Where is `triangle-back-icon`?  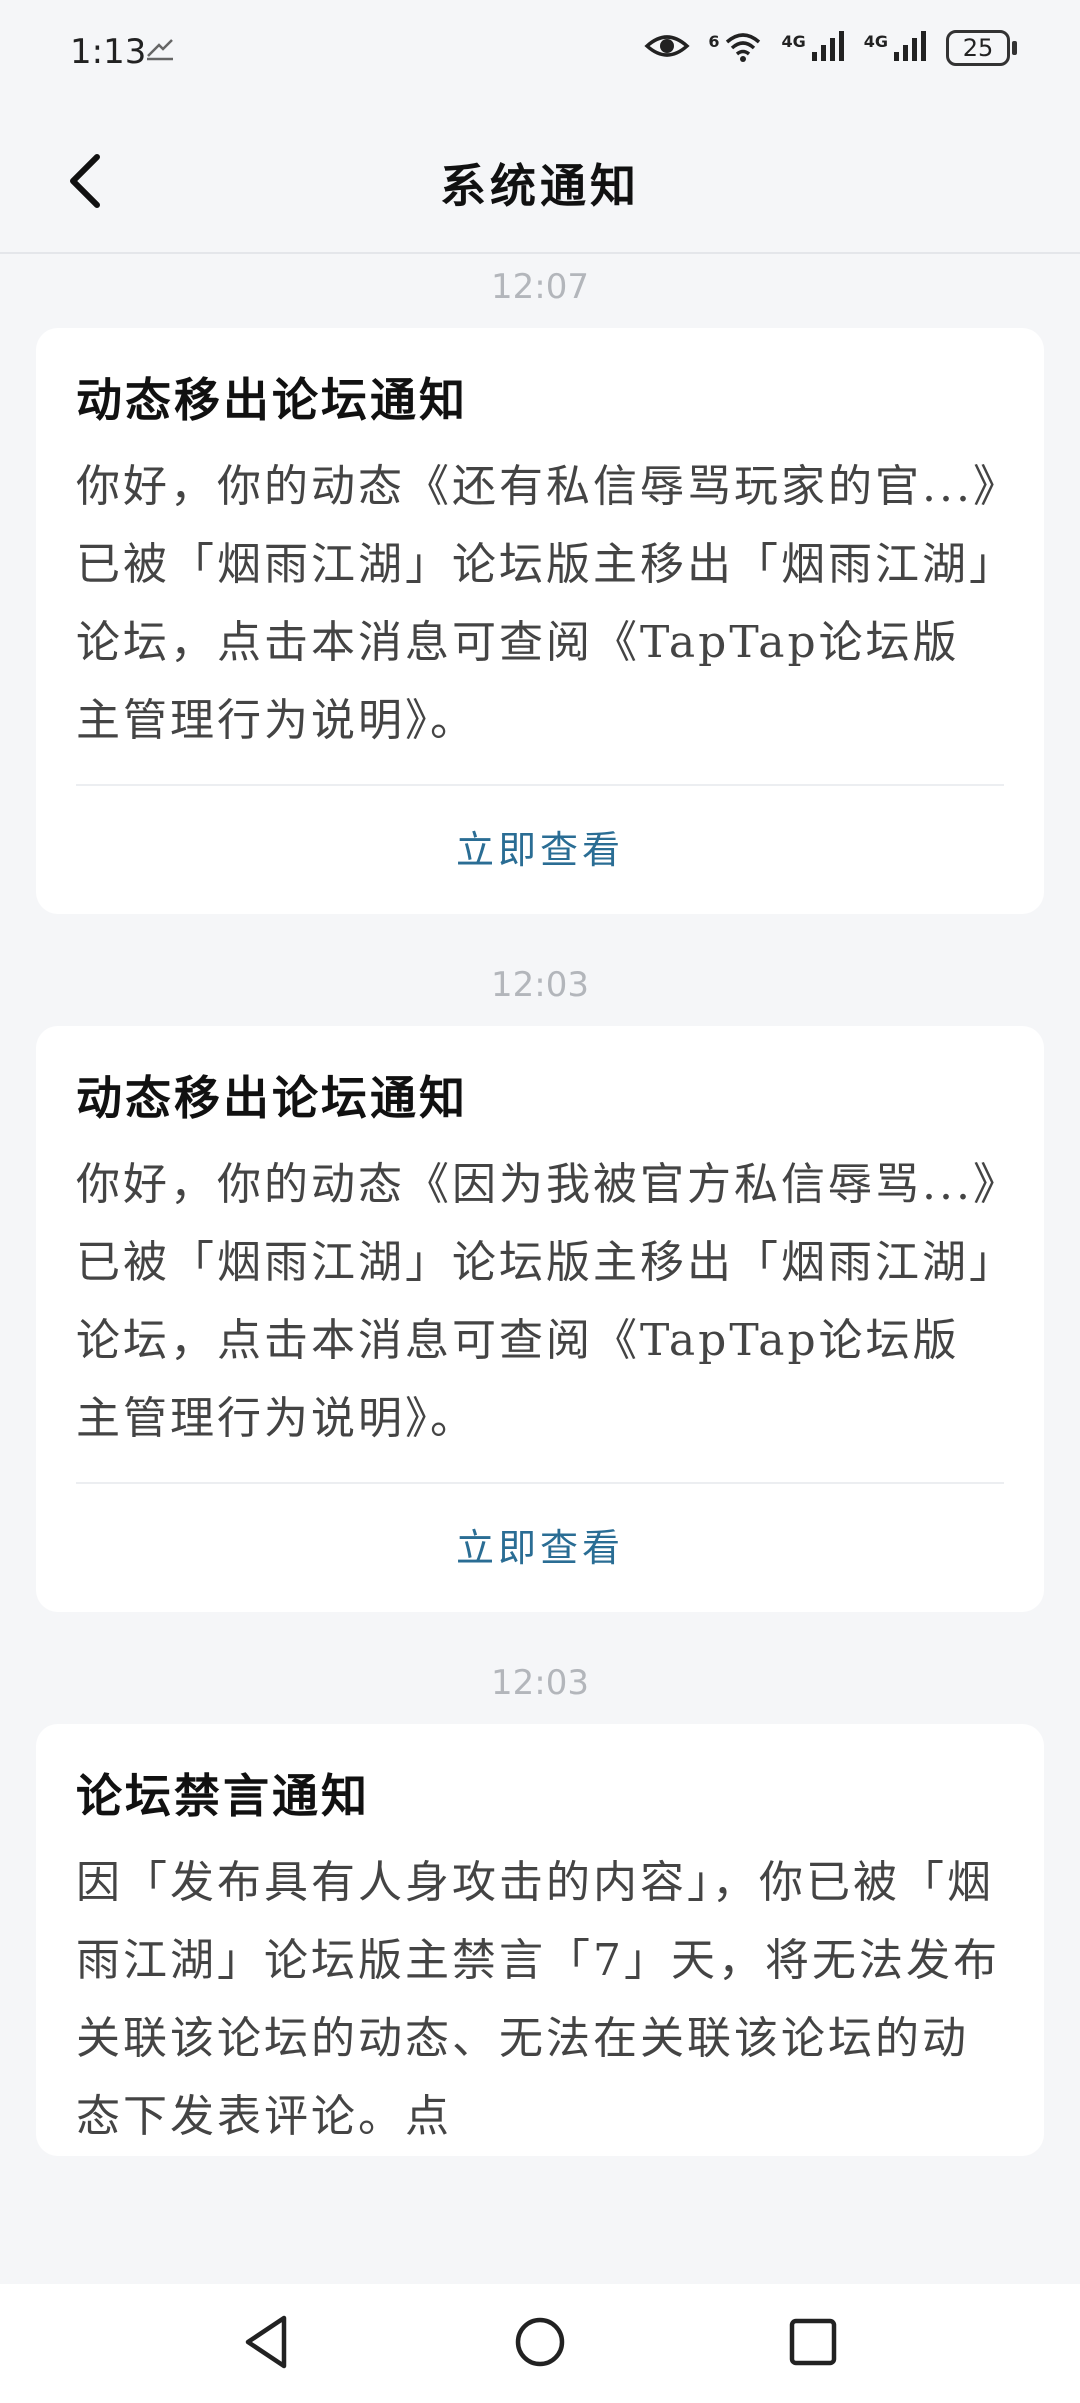
triangle-back-icon is located at coordinates (266, 2341).